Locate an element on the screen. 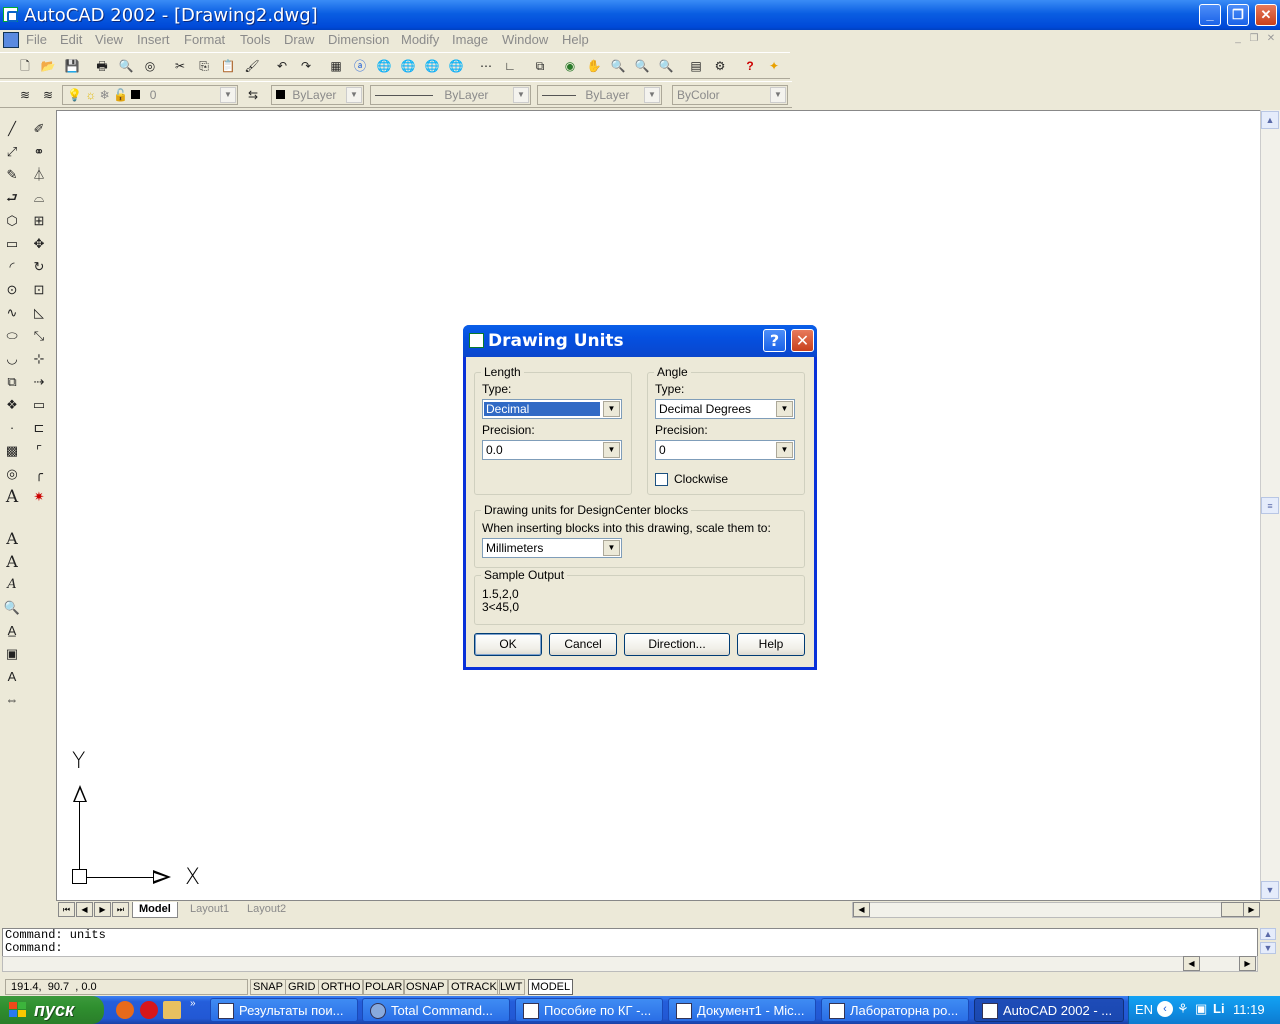 This screenshot has height=1024, width=1280. otrack-toggle: OTRACK is located at coordinates (474, 987).